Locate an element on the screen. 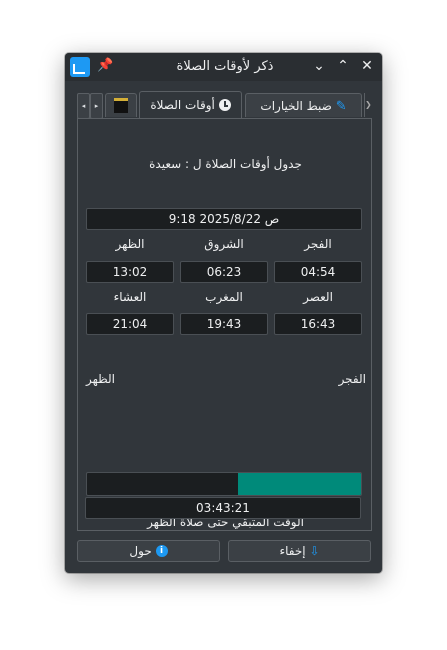 The width and height of the screenshot is (447, 650). hide-button-label: إخفاء is located at coordinates (292, 551).